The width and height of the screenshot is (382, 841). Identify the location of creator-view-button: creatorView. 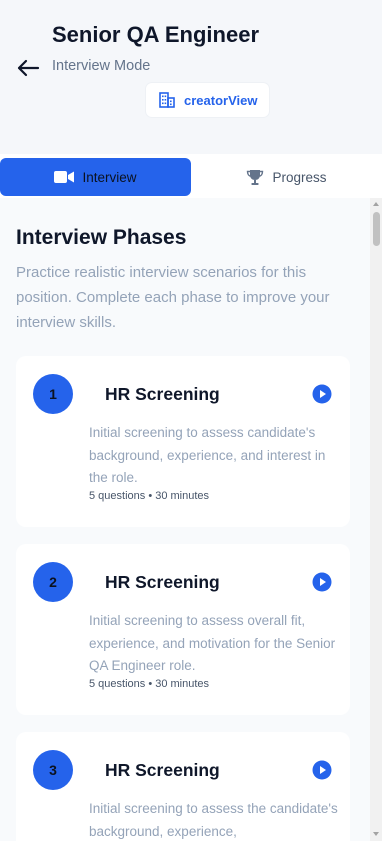
(208, 100).